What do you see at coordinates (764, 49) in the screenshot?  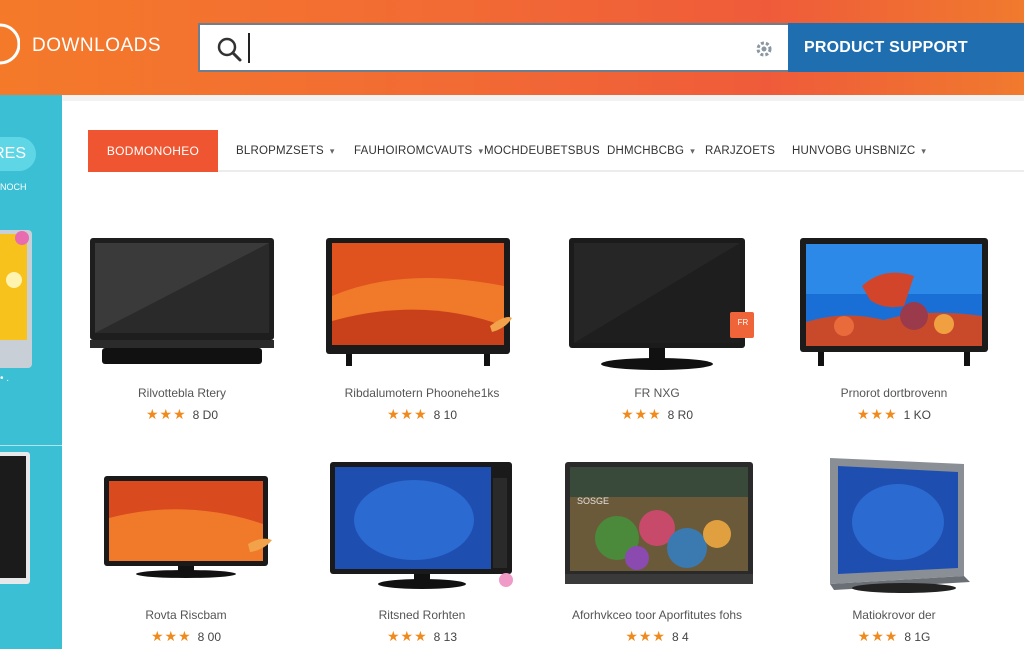 I see `gear-icon` at bounding box center [764, 49].